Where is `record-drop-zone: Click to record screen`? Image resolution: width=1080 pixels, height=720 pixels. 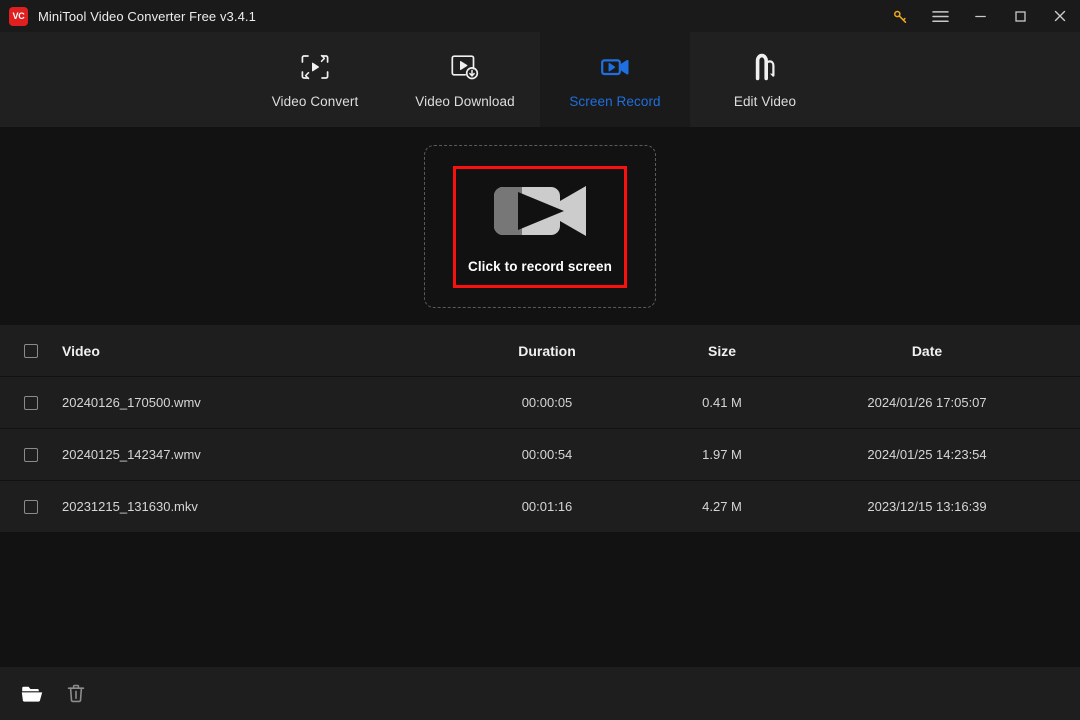
record-drop-zone: Click to record screen is located at coordinates (540, 226).